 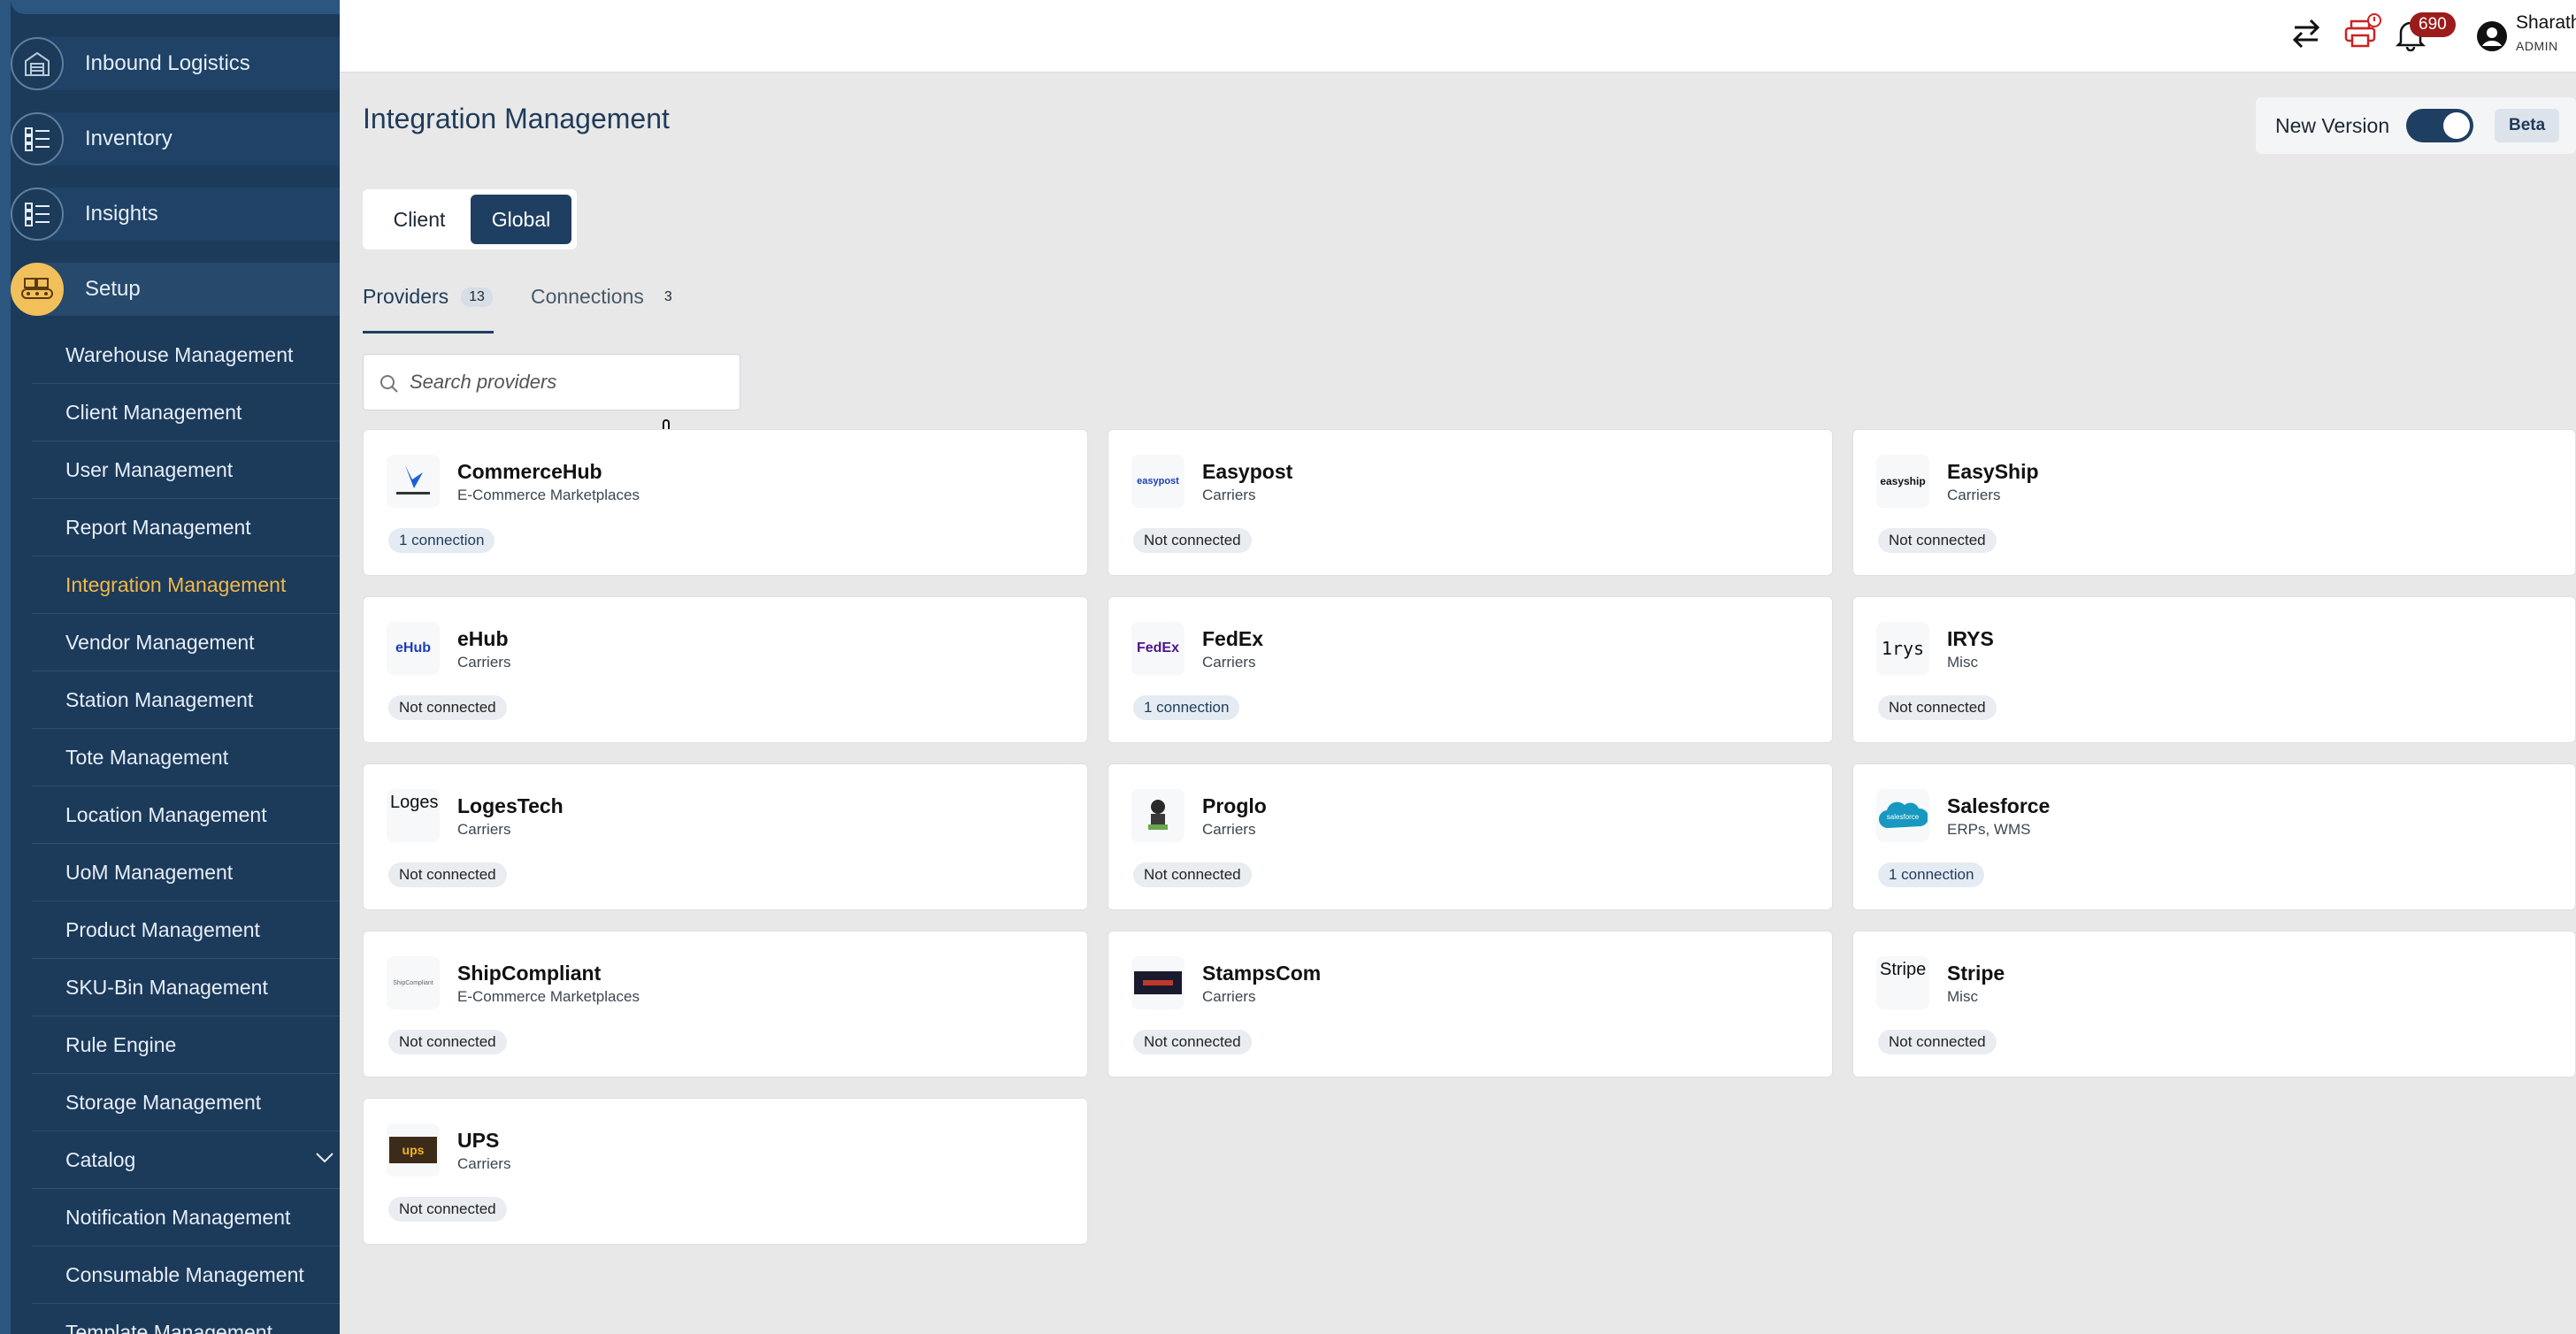 What do you see at coordinates (325, 1158) in the screenshot?
I see `chevron-down-icon` at bounding box center [325, 1158].